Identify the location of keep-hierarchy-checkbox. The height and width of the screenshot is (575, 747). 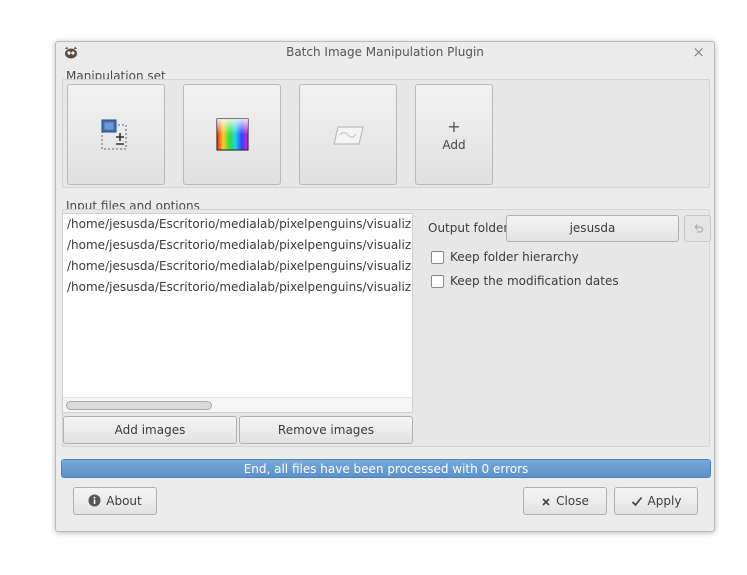
(437, 257).